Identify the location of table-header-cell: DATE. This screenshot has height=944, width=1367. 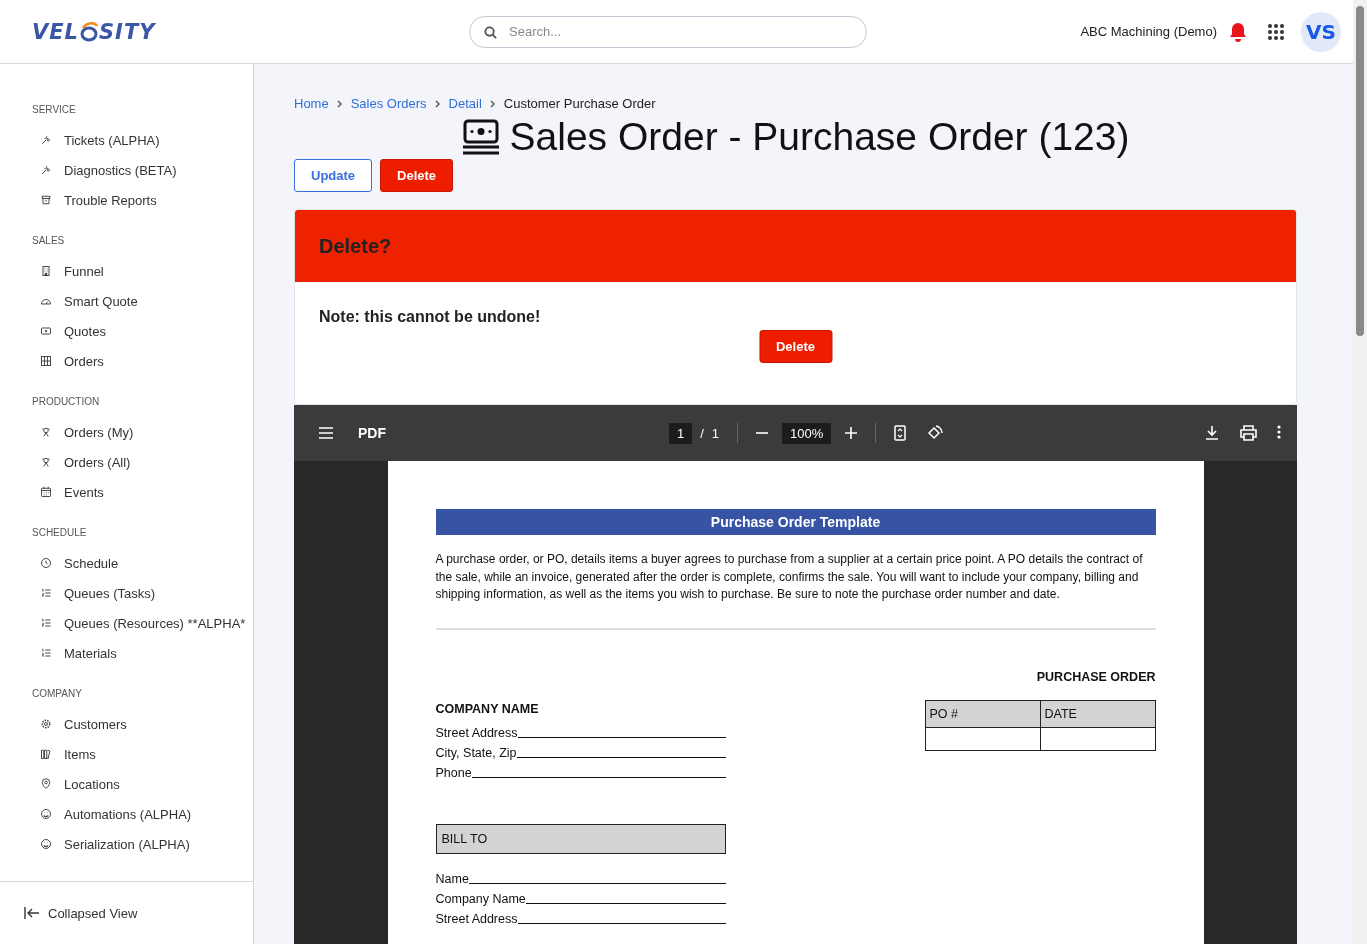
(1097, 713).